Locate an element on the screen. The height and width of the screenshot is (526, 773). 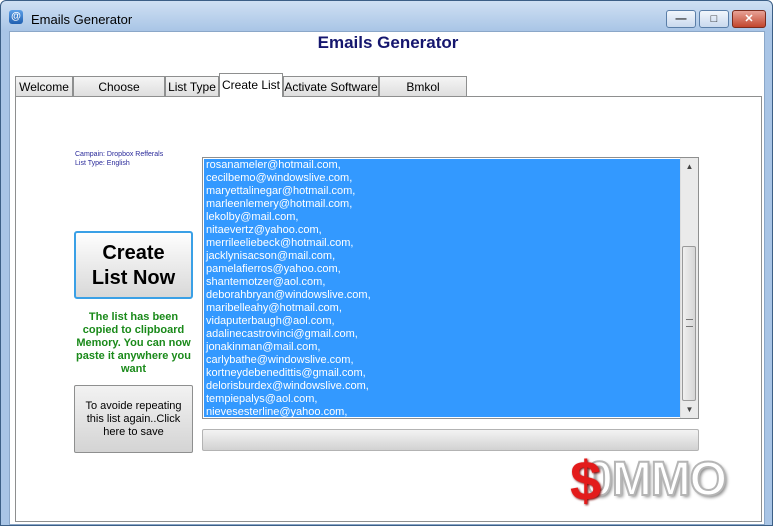
tab-create-list: Create List is located at coordinates (251, 85).